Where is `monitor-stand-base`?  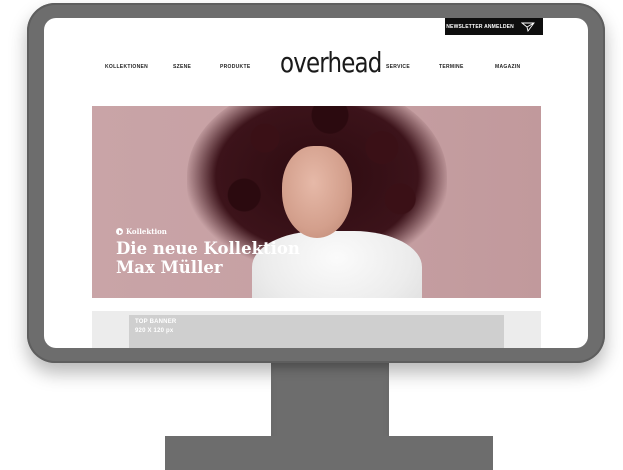
monitor-stand-base is located at coordinates (329, 453).